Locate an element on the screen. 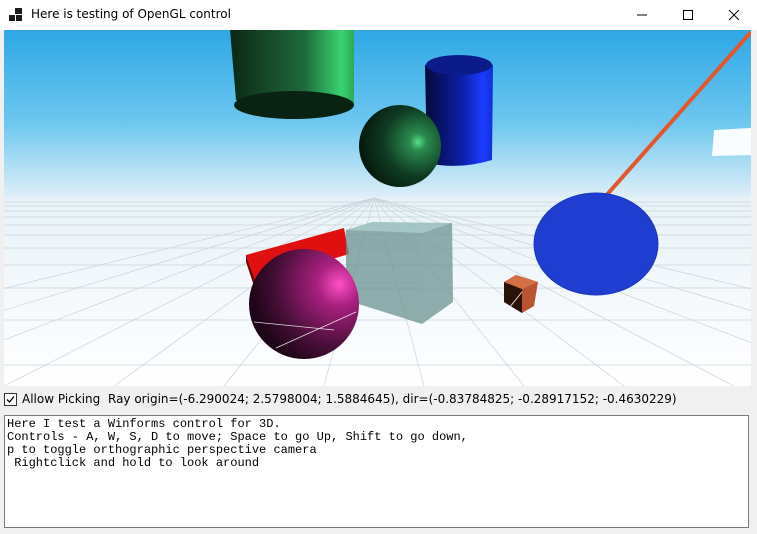  allow-picking-label: Allow Picking is located at coordinates (61, 399).